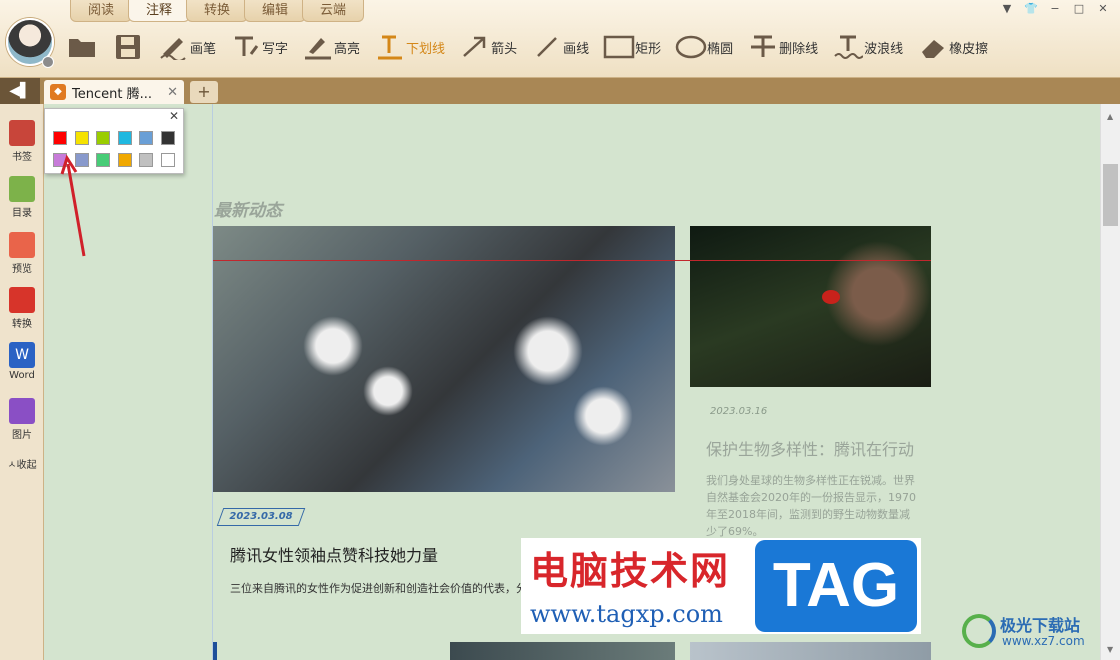 Image resolution: width=1120 pixels, height=660 pixels. What do you see at coordinates (20, 91) in the screenshot?
I see `collapse-panel-button: ◀▌` at bounding box center [20, 91].